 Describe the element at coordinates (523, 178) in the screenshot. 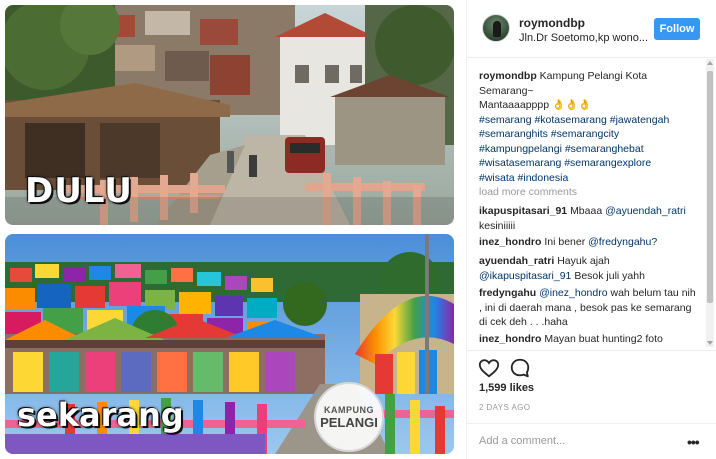

I see `hashtag-line: #wisata #indonesia` at that location.